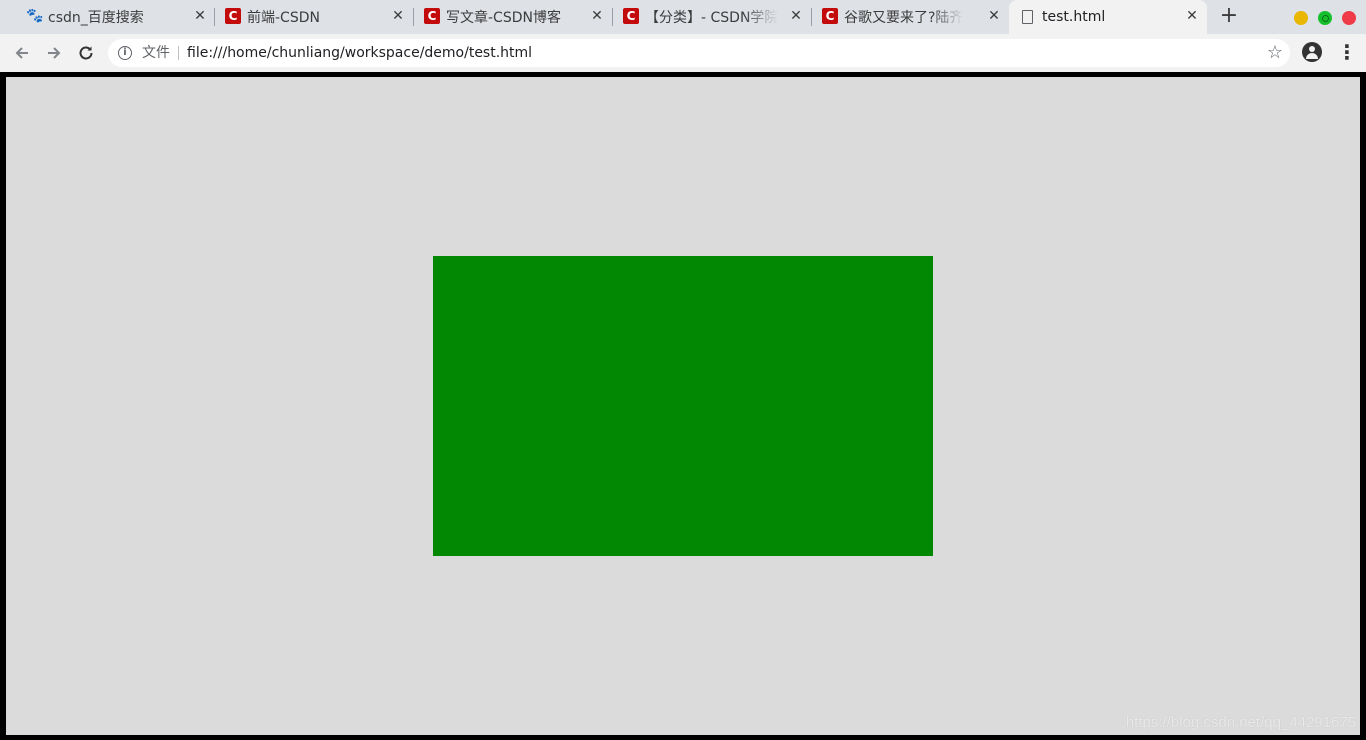 Image resolution: width=1366 pixels, height=740 pixels. I want to click on tab-csdn-frontend: C 前端-CSDN ✕, so click(313, 17).